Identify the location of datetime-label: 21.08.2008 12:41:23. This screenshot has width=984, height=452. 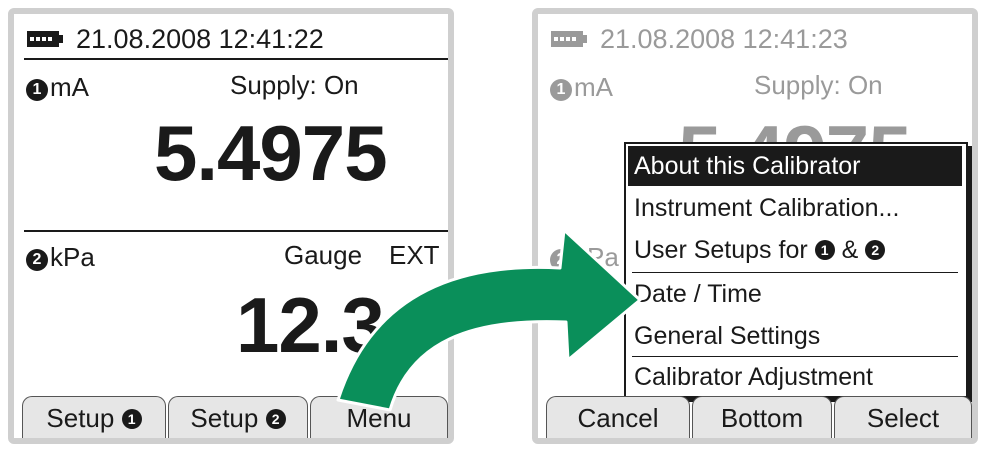
(724, 39).